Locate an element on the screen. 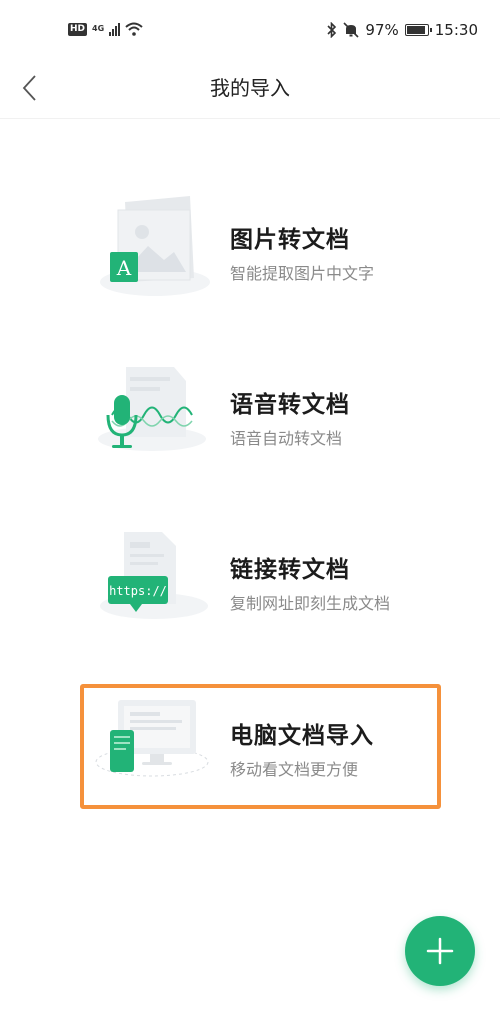 The image size is (500, 1033). highlight-box is located at coordinates (260, 746).